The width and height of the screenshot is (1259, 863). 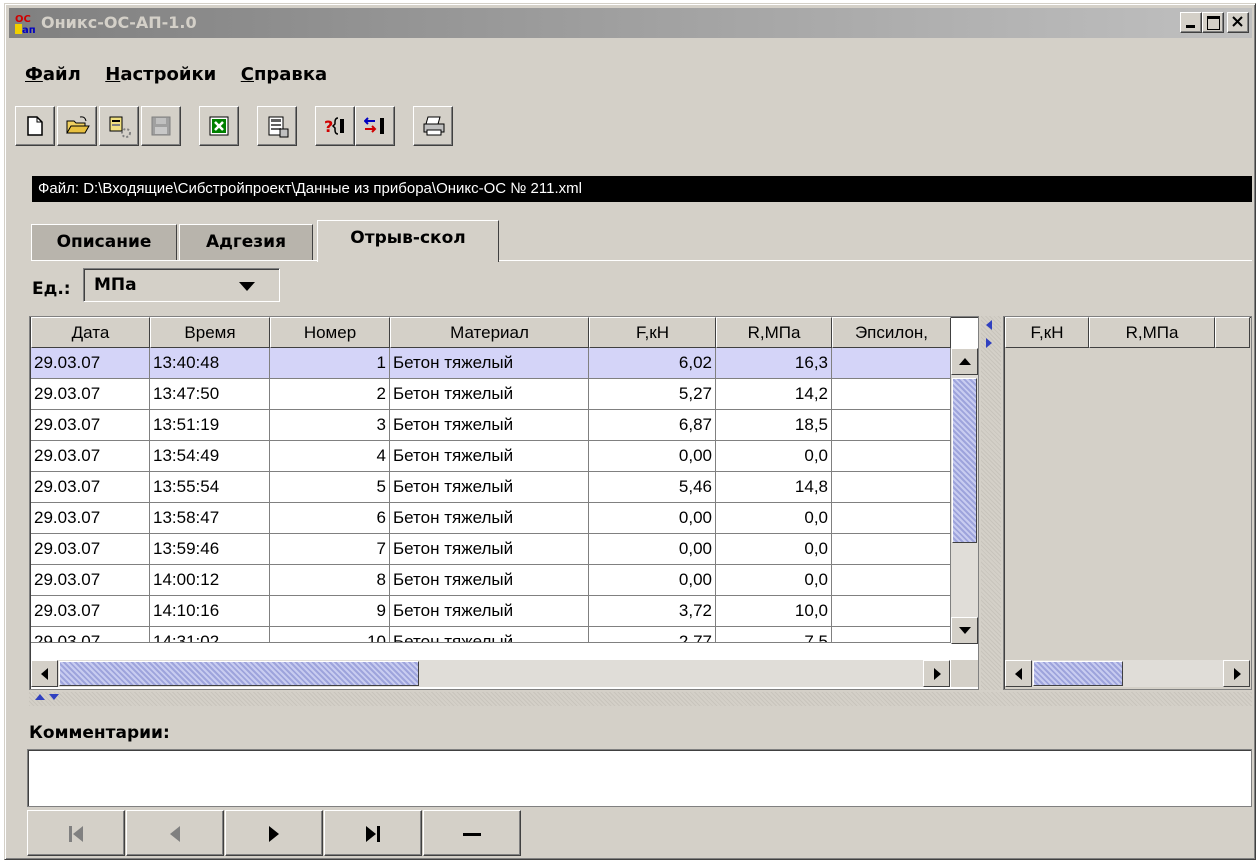 What do you see at coordinates (375, 126) in the screenshot?
I see `transfer-button` at bounding box center [375, 126].